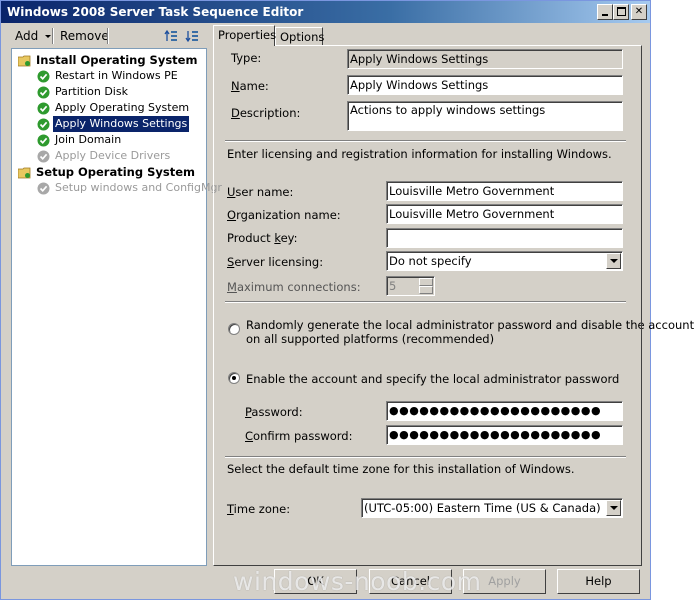  I want to click on sequence-toolbar: Add Remove, so click(108, 36).